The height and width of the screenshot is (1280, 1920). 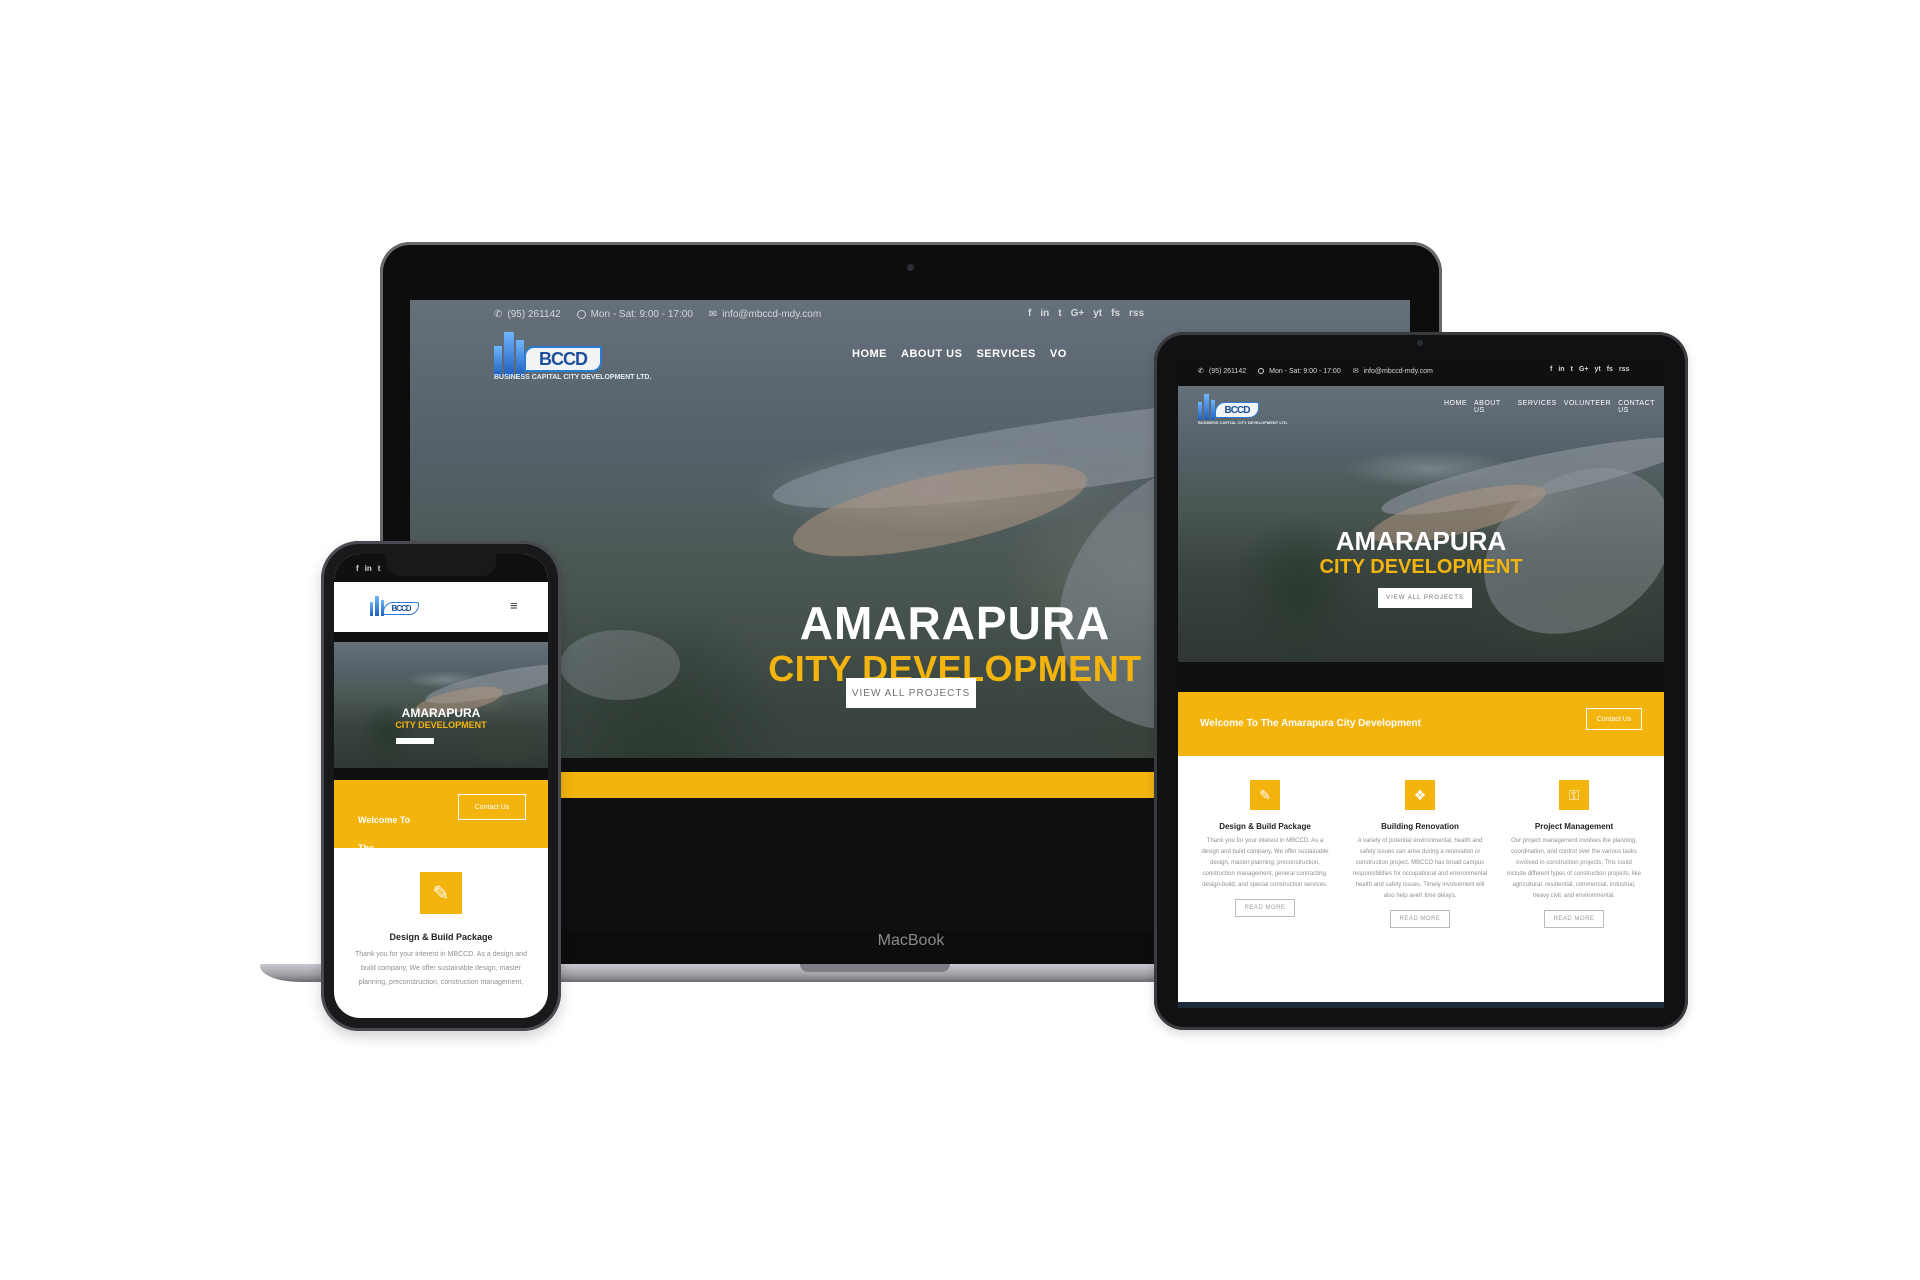 I want to click on phone-header: BCCD ≡, so click(x=441, y=607).